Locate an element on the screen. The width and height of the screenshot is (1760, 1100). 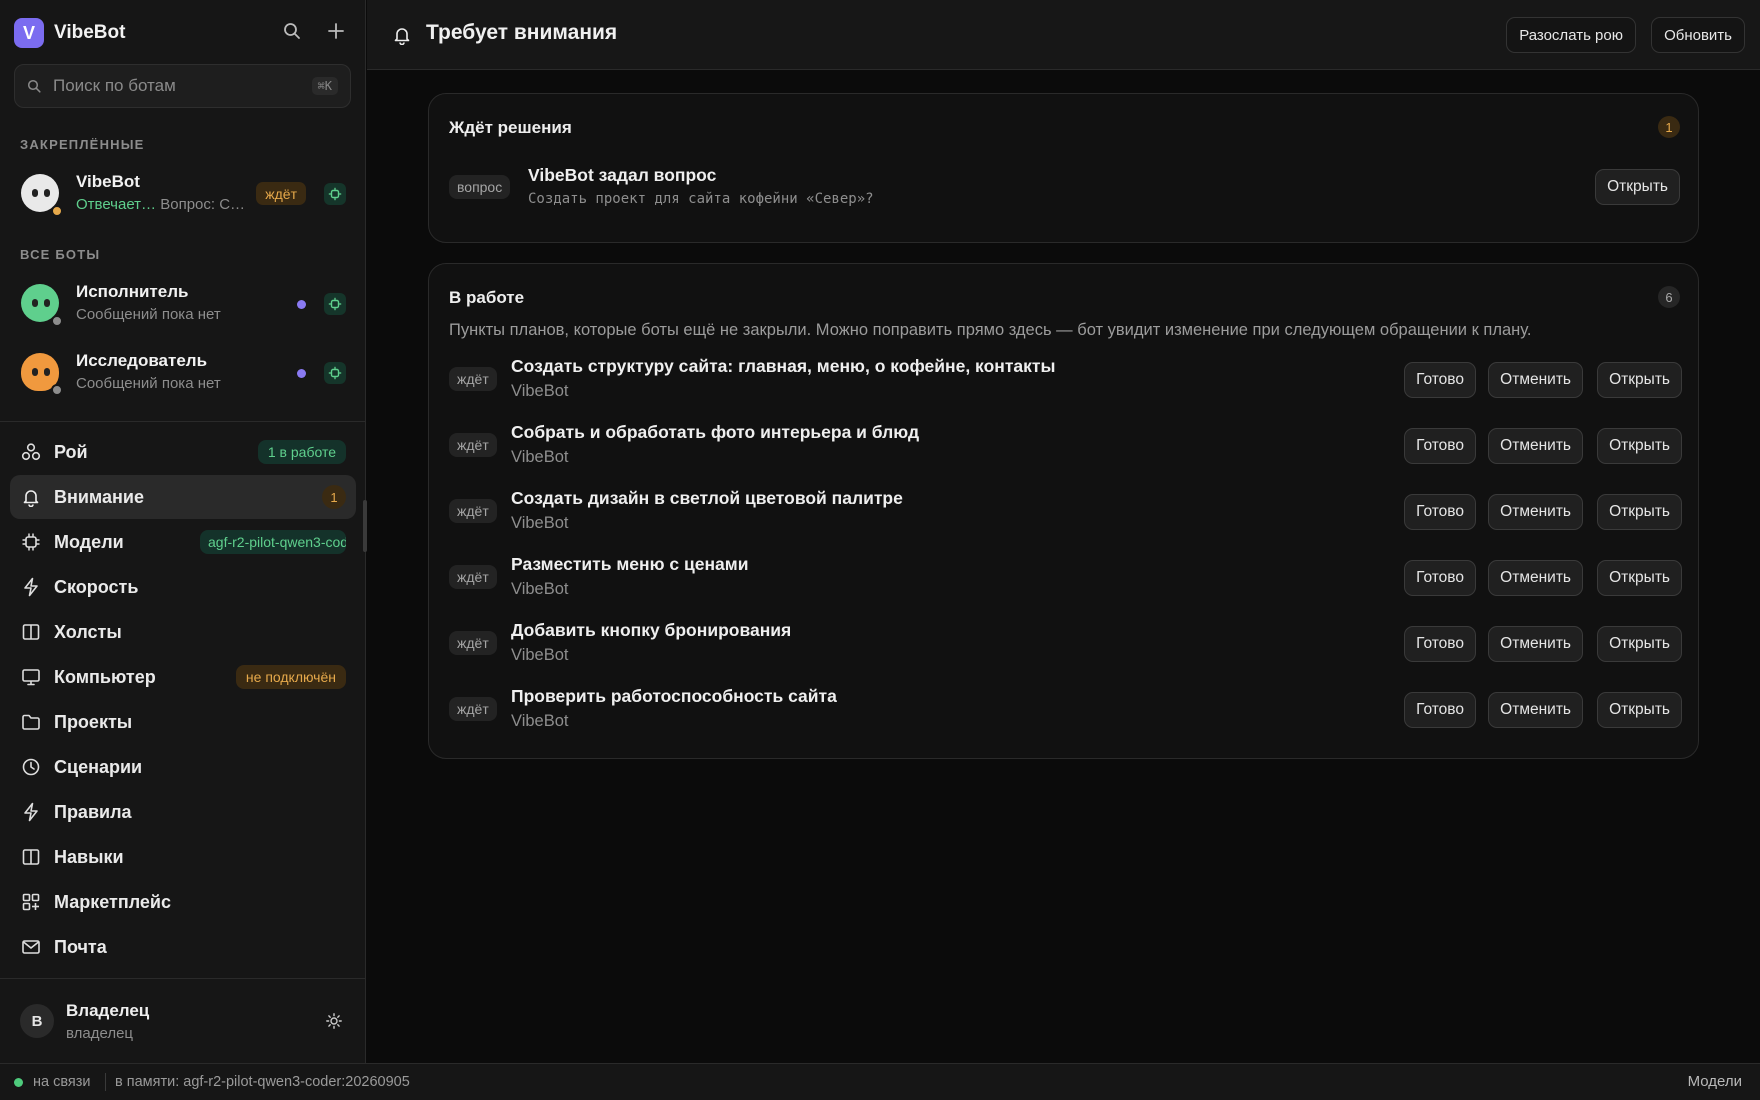
computer-status-badge: не подключён is located at coordinates (290, 677).